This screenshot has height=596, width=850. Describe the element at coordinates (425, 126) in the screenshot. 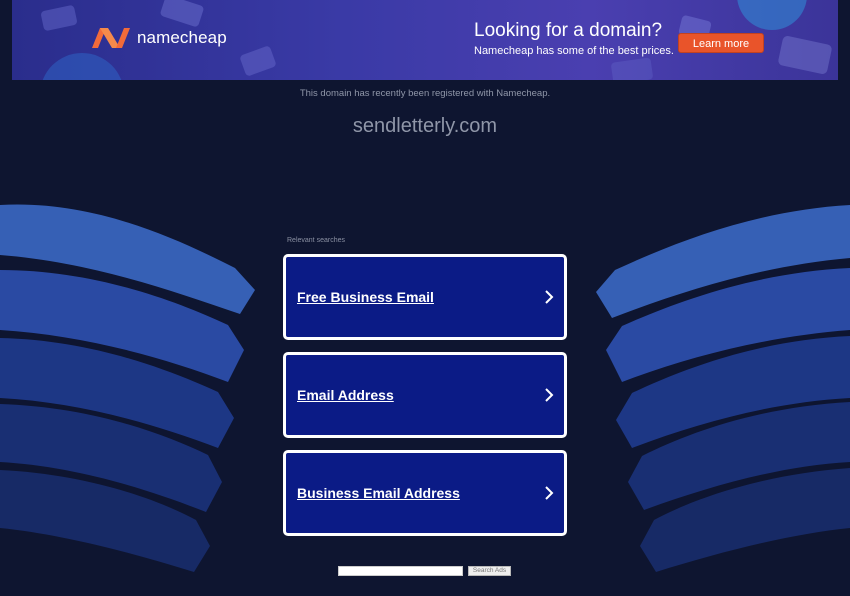

I see `domain-name: sendletterly.com` at that location.